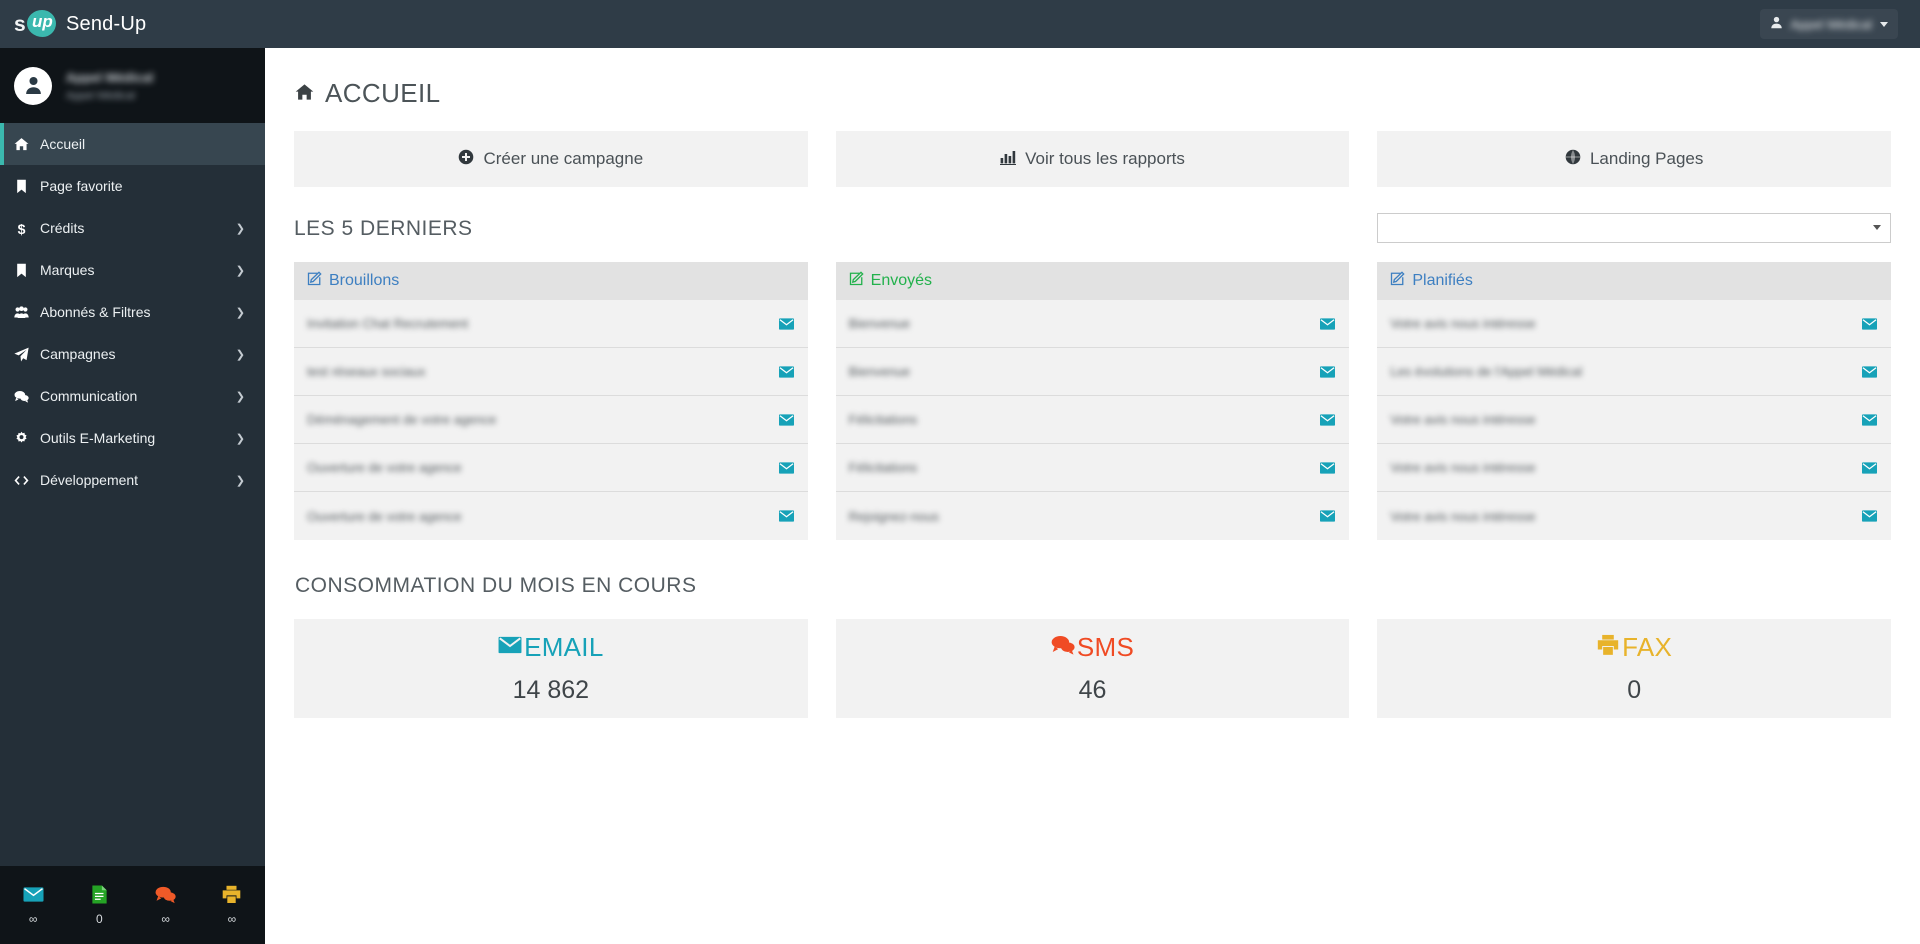  What do you see at coordinates (1877, 227) in the screenshot?
I see `chevron-down-icon` at bounding box center [1877, 227].